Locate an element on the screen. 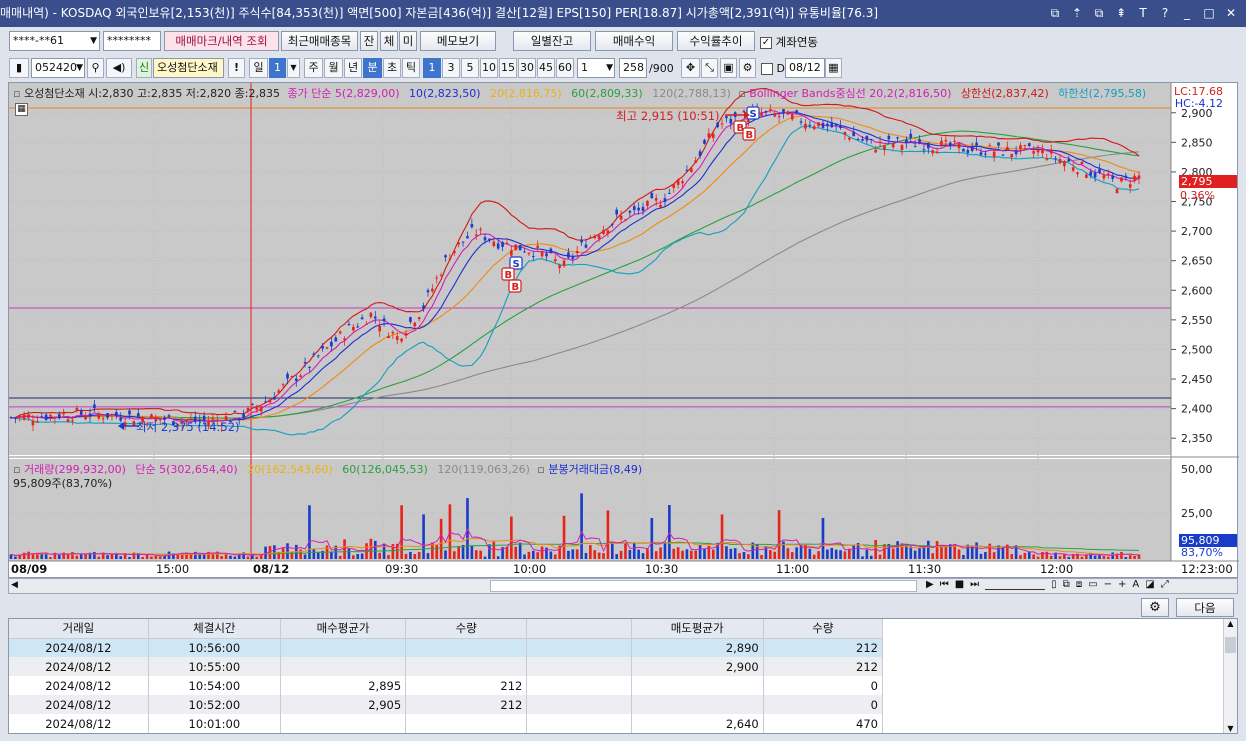 This screenshot has width=1246, height=741. table-row: 2024/08/12 10:01:00 2,640 470 is located at coordinates (446, 723).